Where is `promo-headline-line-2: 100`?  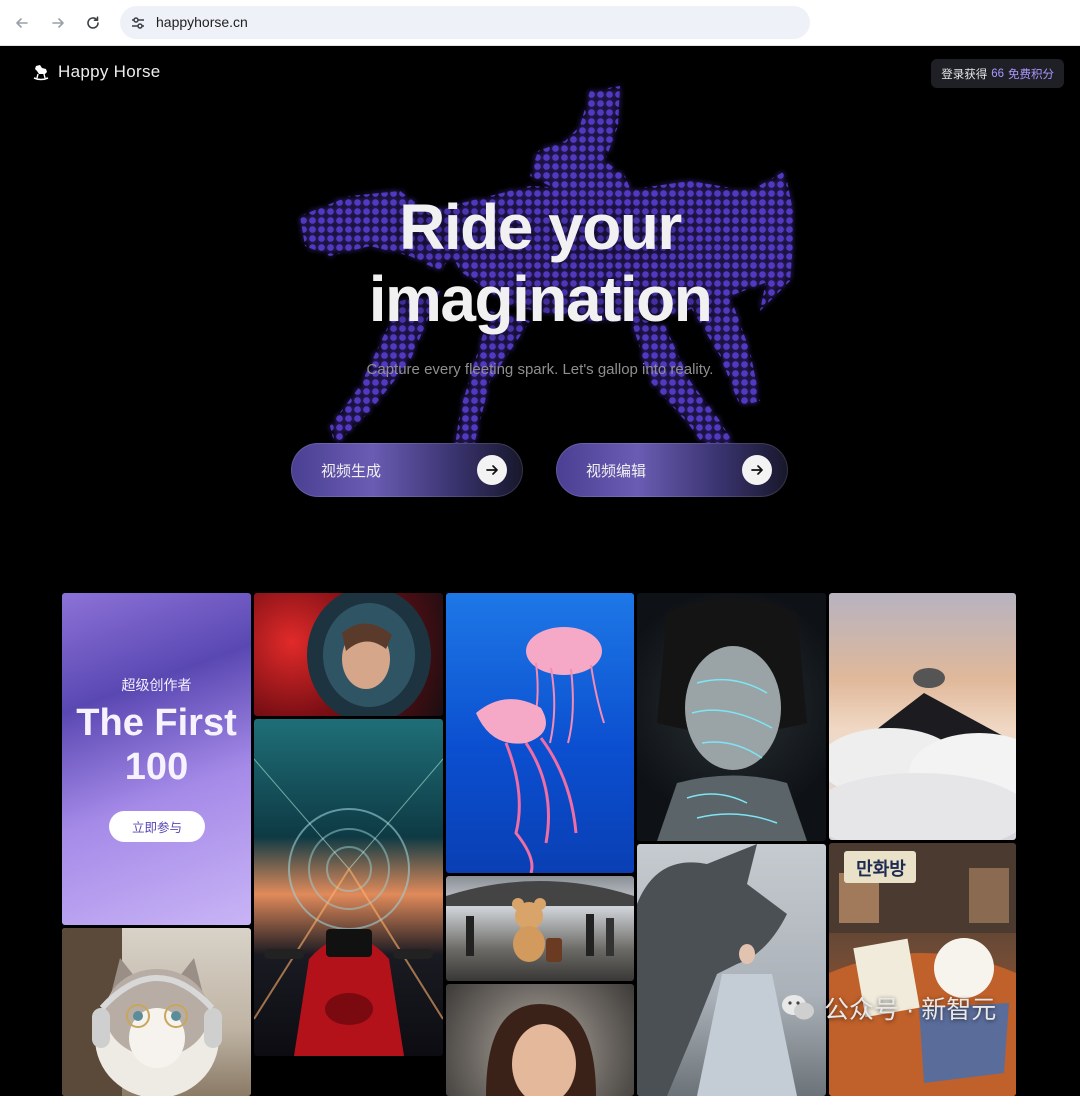
promo-headline-line-2: 100 is located at coordinates (156, 767).